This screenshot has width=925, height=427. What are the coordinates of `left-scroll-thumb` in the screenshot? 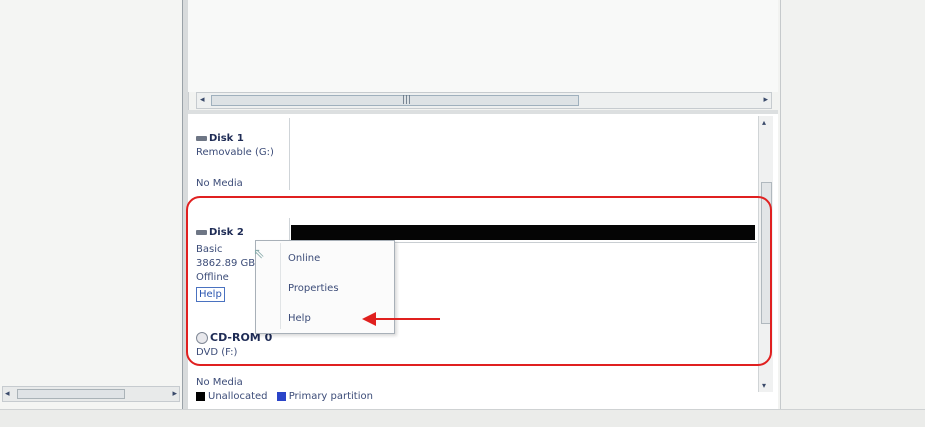 It's located at (71, 394).